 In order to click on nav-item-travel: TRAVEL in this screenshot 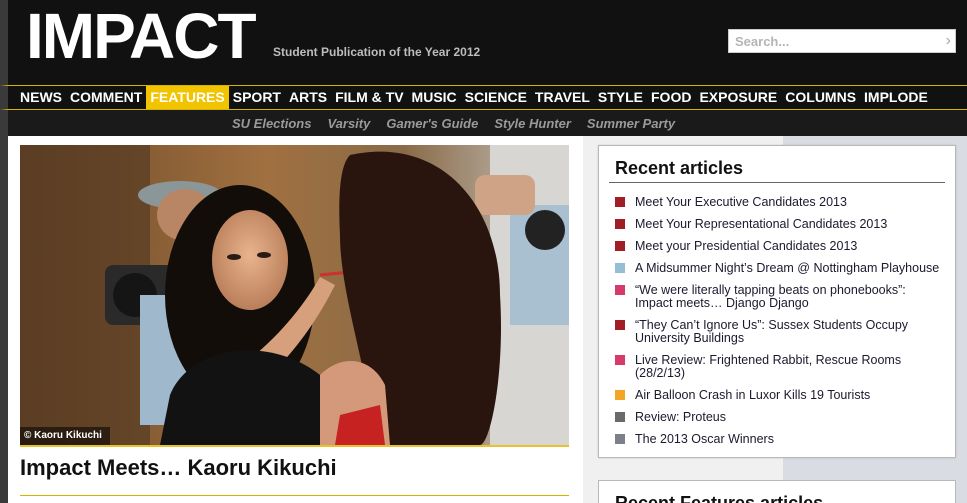, I will do `click(562, 97)`.